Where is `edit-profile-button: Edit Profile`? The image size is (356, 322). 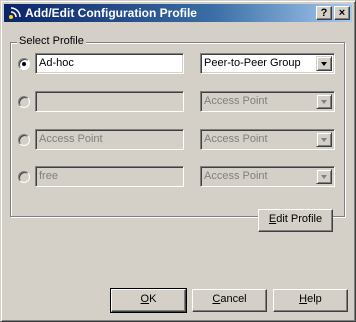 edit-profile-button: Edit Profile is located at coordinates (295, 220).